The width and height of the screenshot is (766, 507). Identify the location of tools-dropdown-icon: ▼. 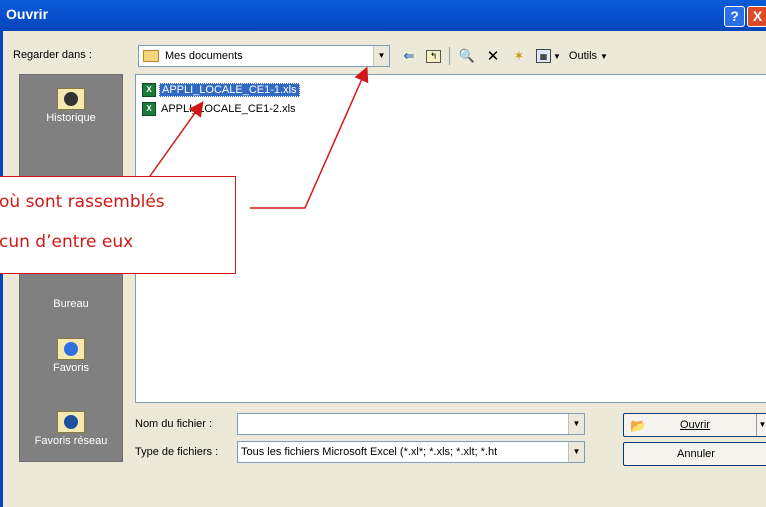
(604, 56).